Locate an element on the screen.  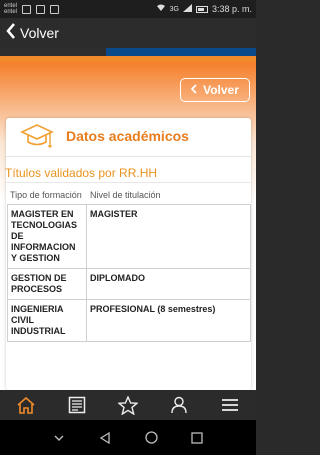
cell-nivel: DIPLOMADO is located at coordinates (168, 284).